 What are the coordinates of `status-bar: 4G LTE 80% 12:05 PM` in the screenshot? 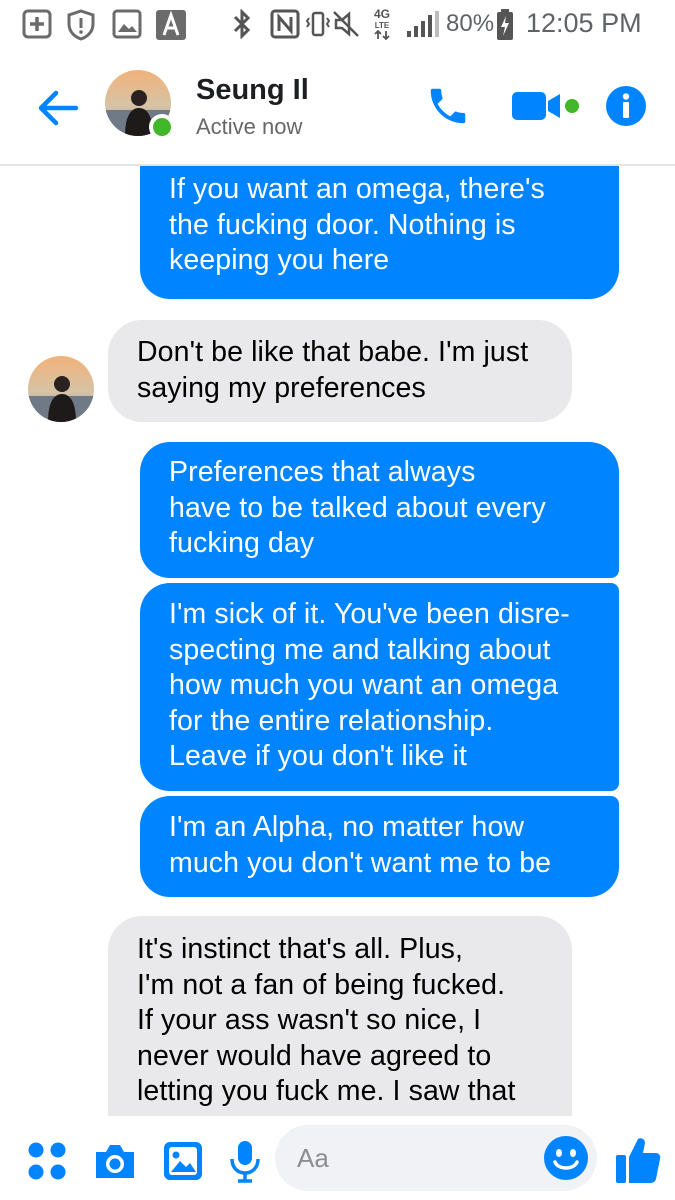 It's located at (337, 25).